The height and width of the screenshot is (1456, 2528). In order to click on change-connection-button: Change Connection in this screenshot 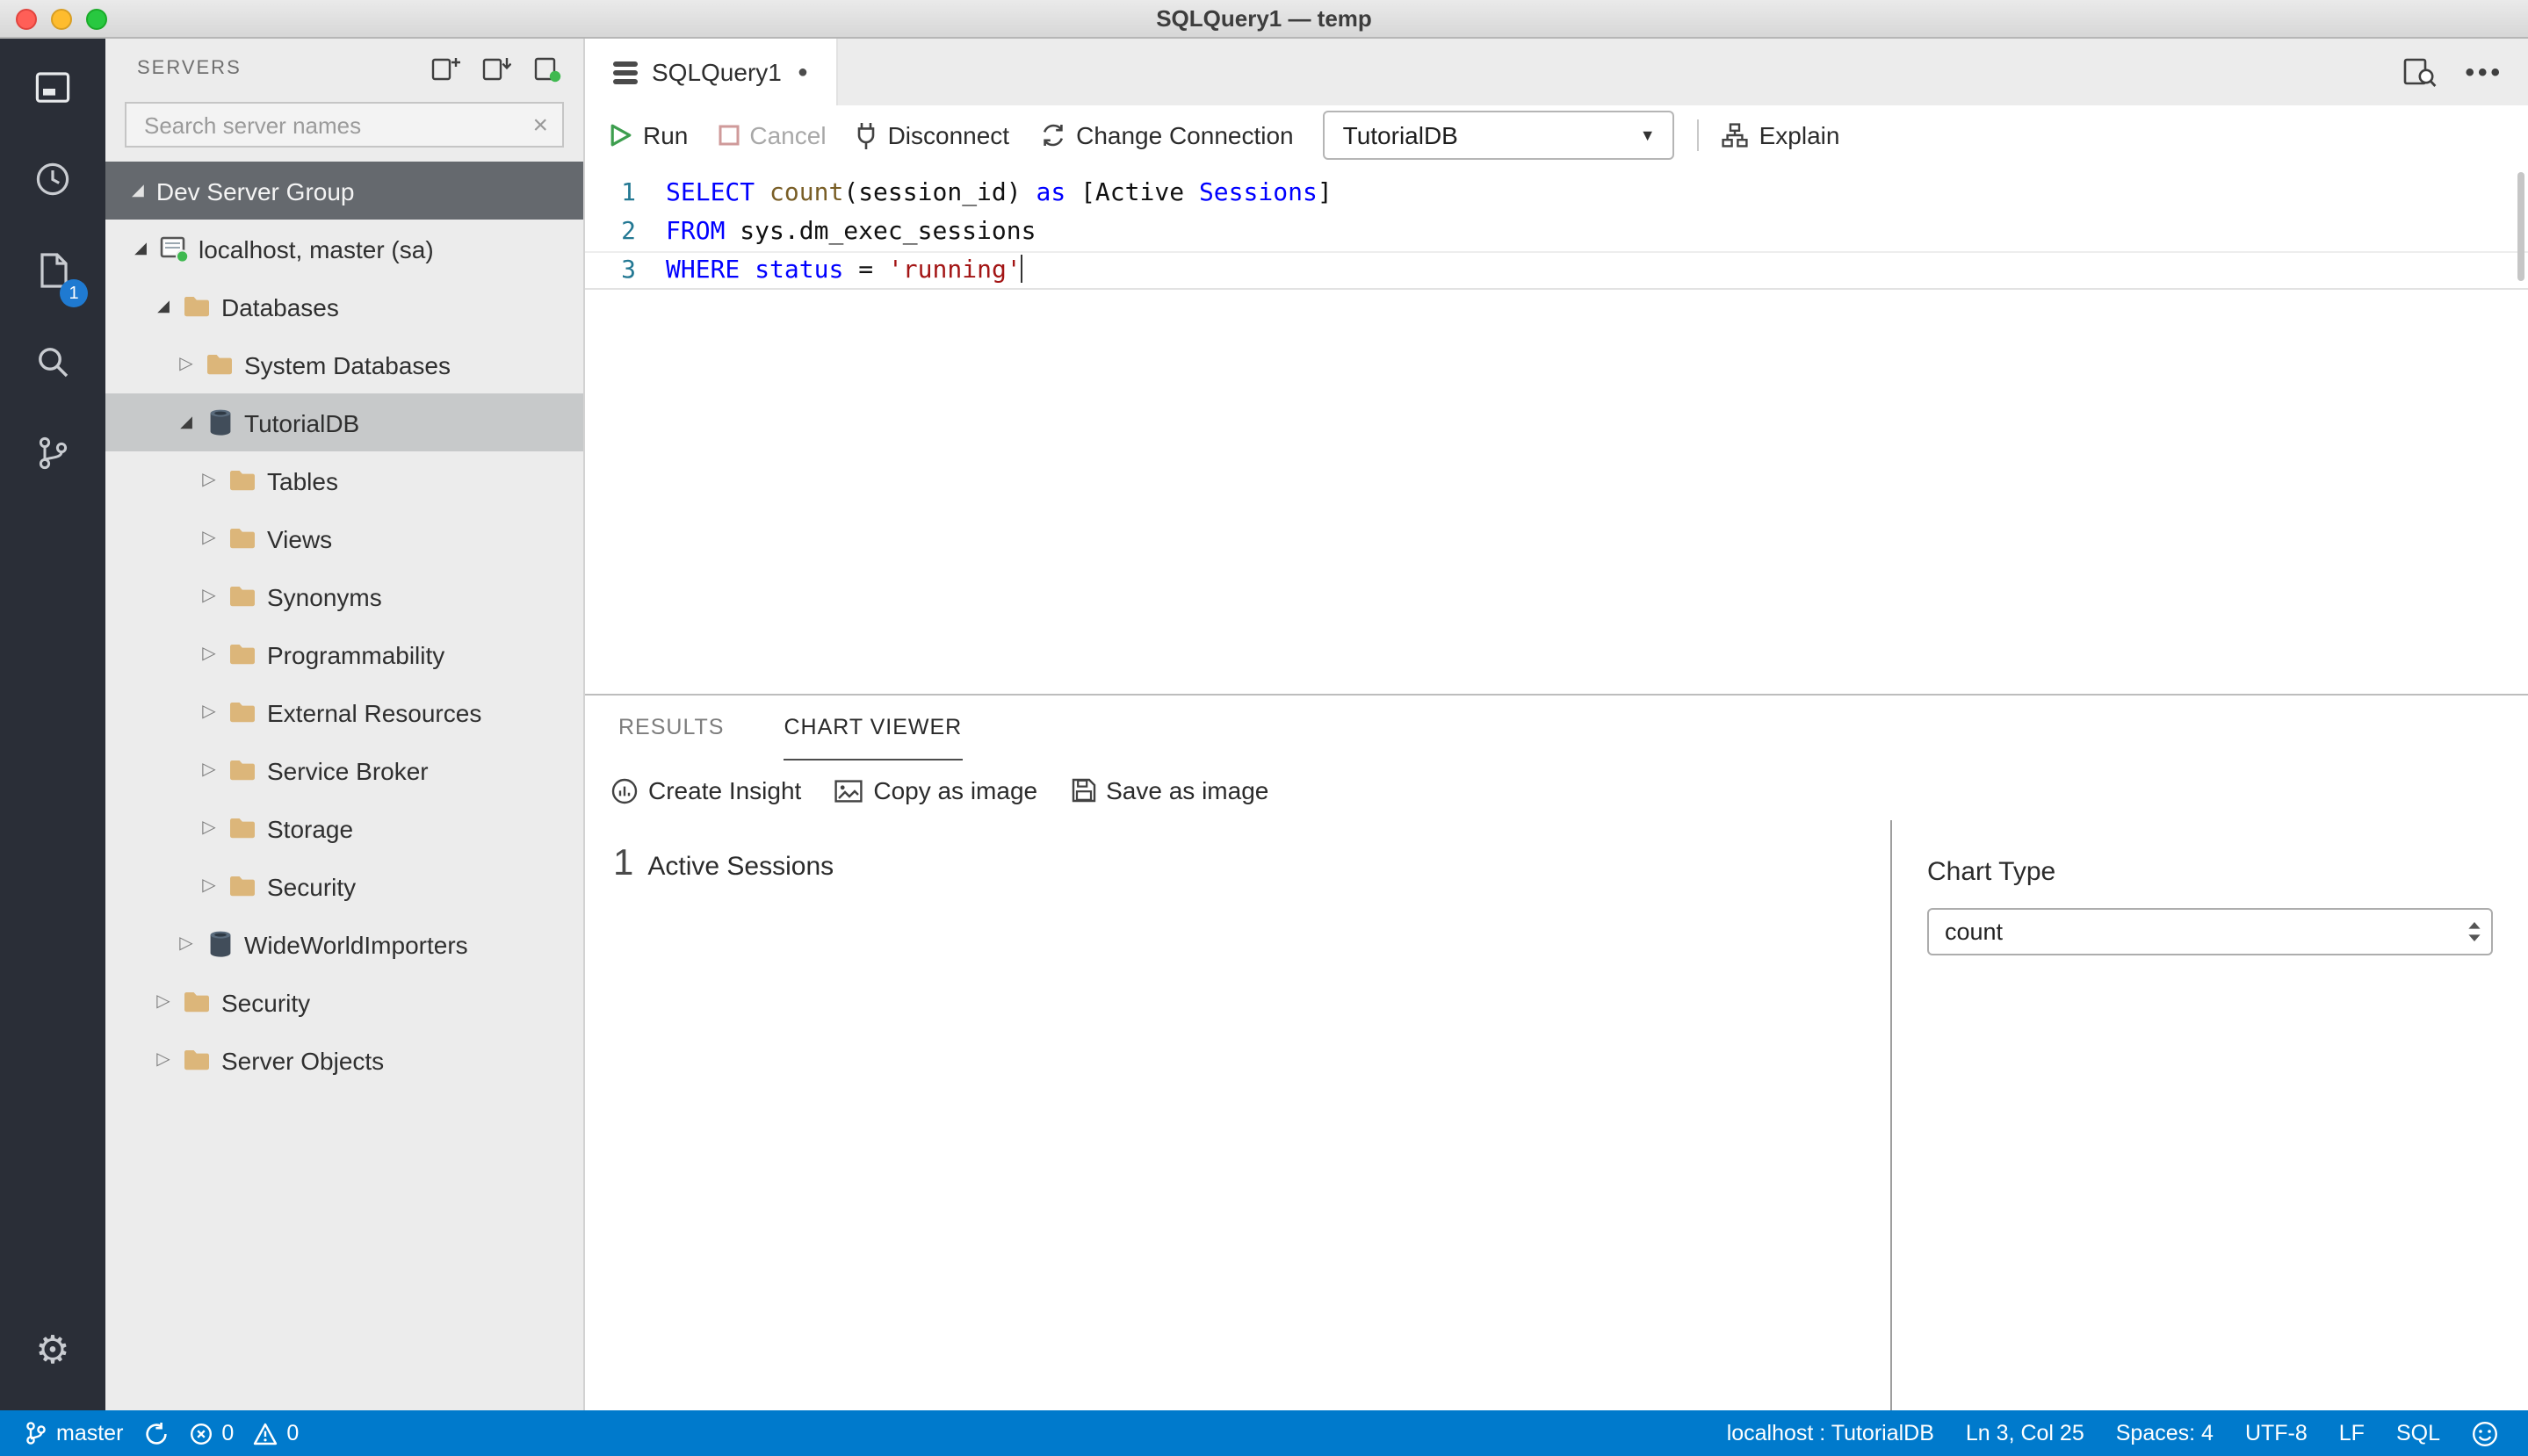, I will do `click(1166, 135)`.